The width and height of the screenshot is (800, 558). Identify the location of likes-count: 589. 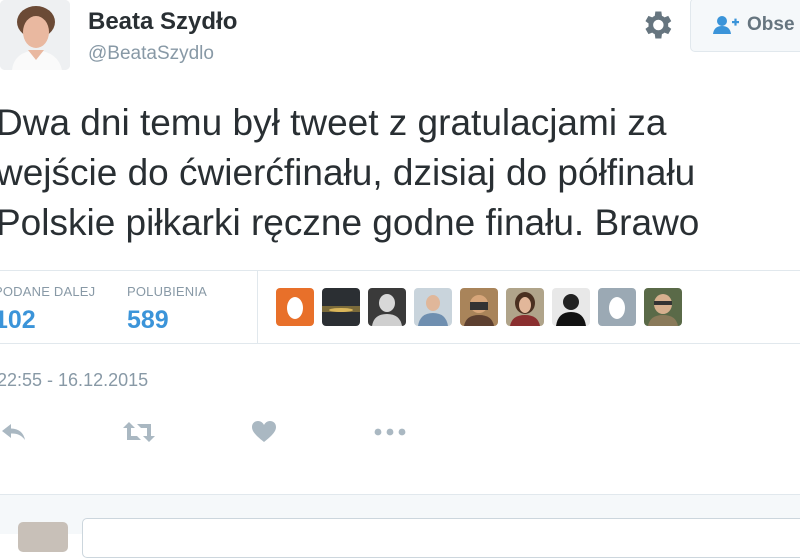
(148, 320).